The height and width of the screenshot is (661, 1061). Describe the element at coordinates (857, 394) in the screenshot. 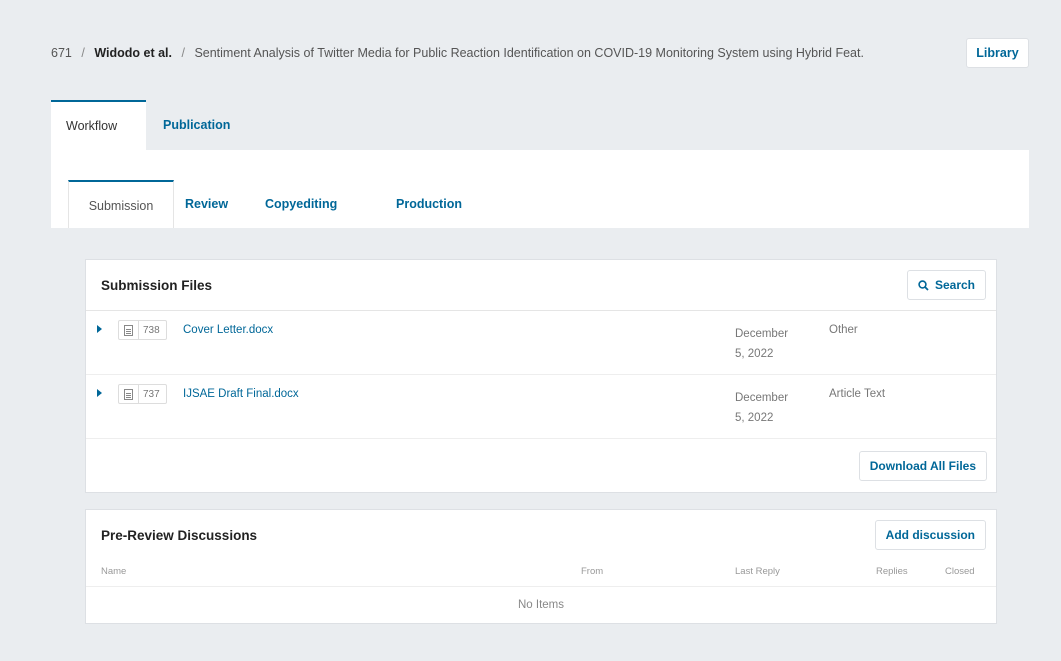

I see `file-type: Article Text` at that location.